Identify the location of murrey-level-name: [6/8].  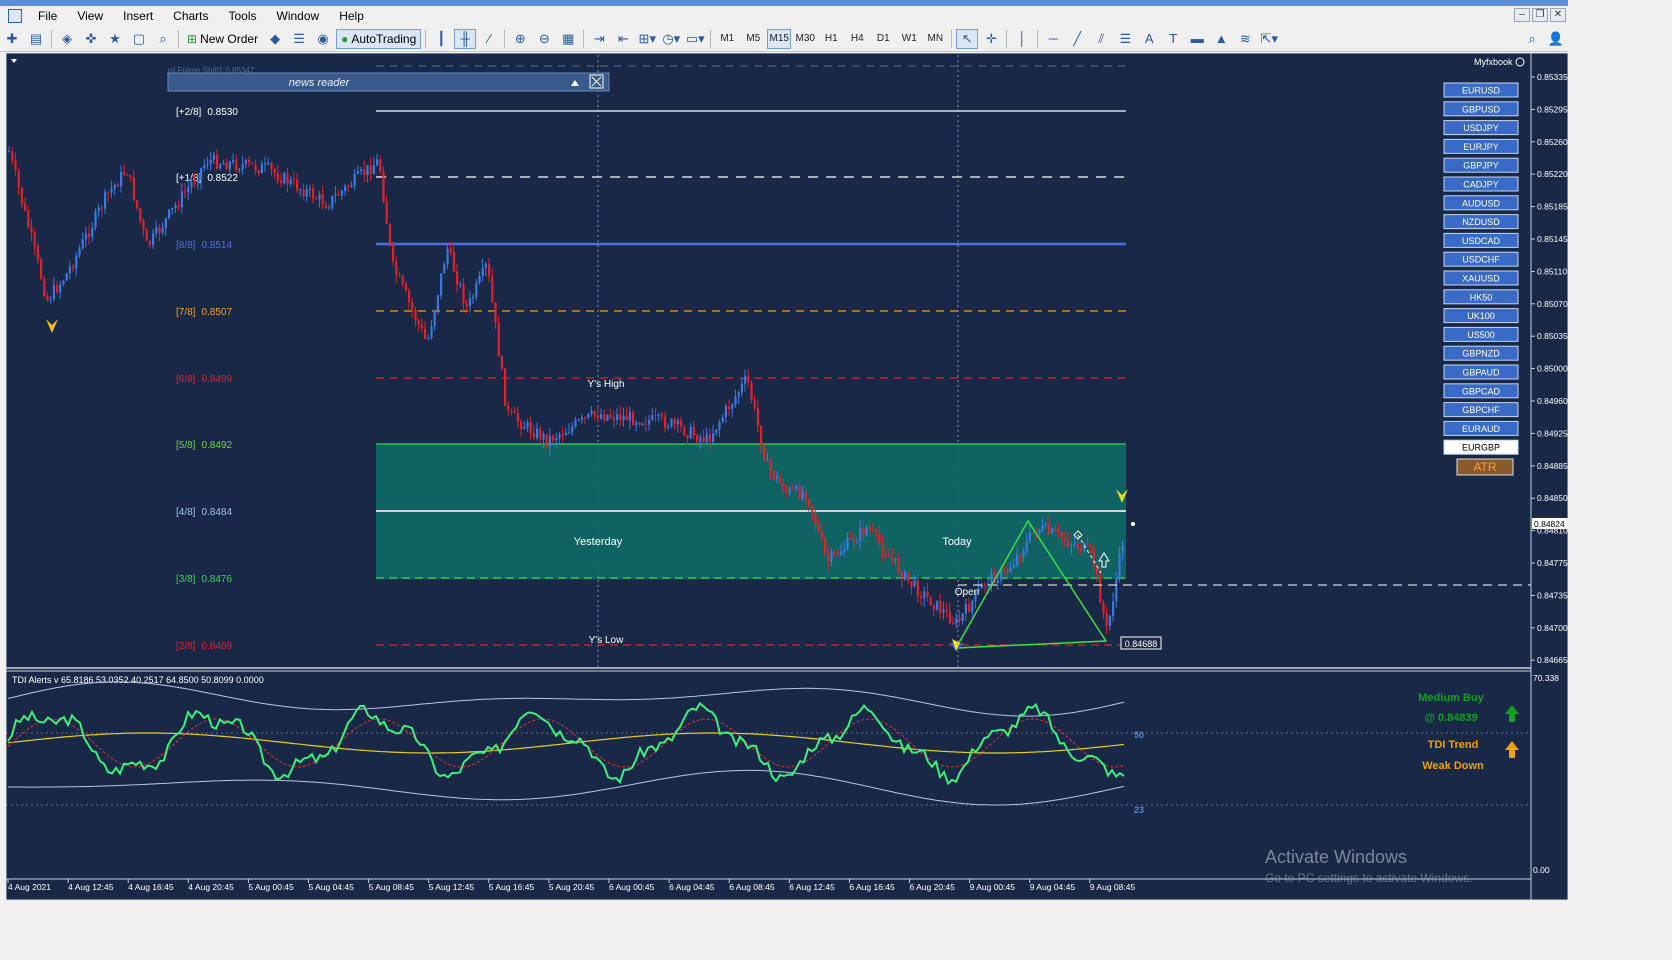
(186, 379).